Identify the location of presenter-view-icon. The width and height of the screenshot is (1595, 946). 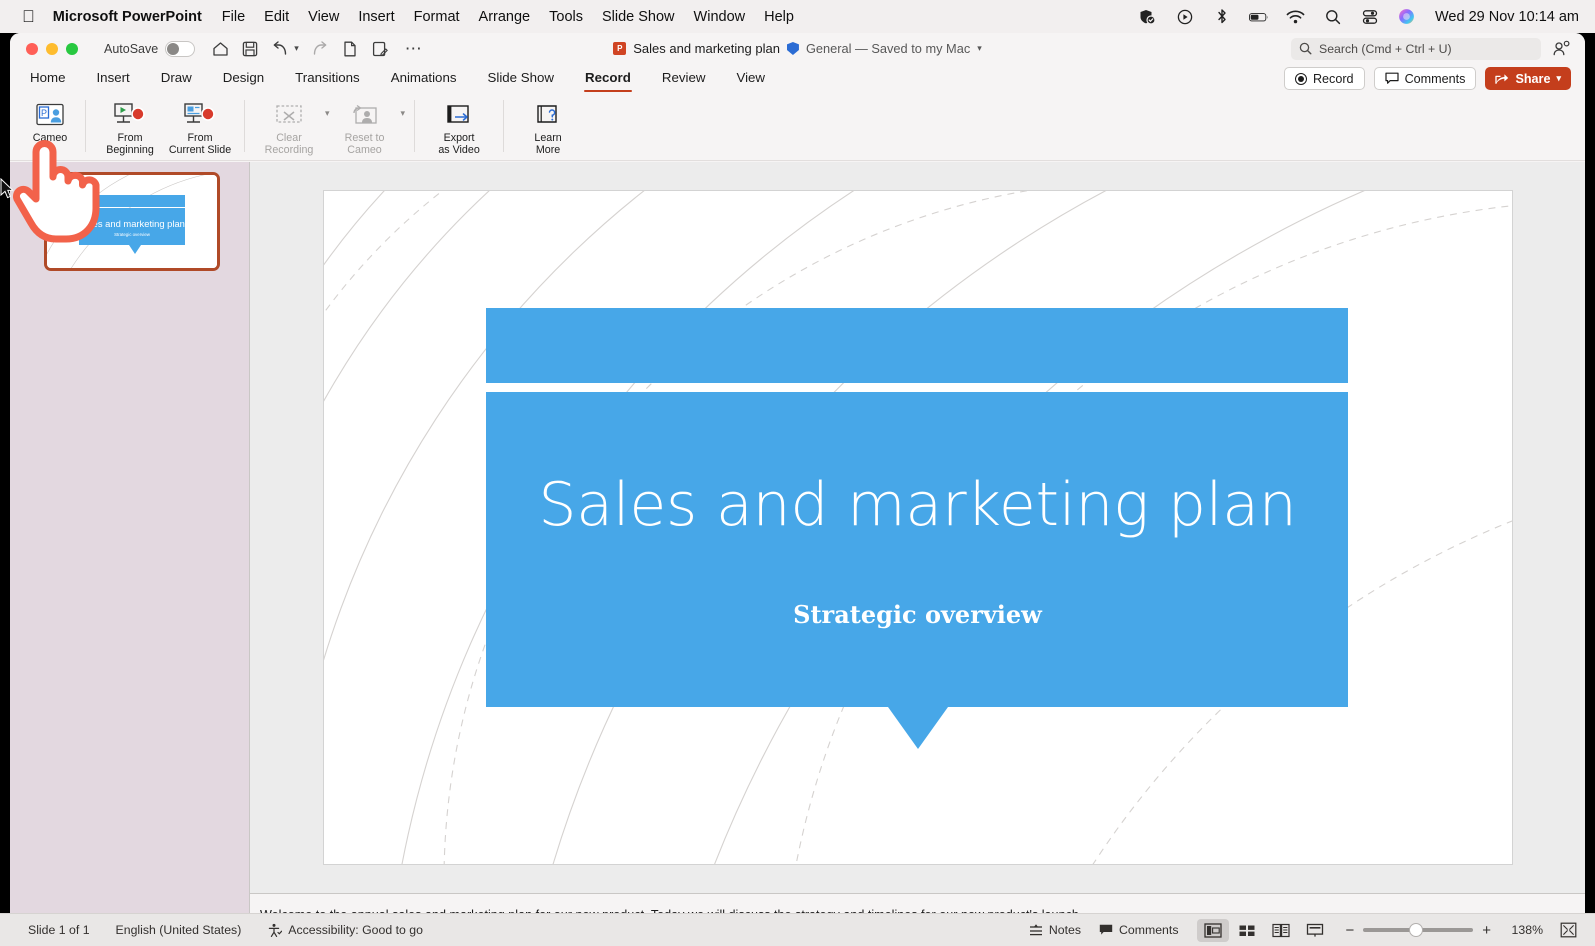
(1315, 930).